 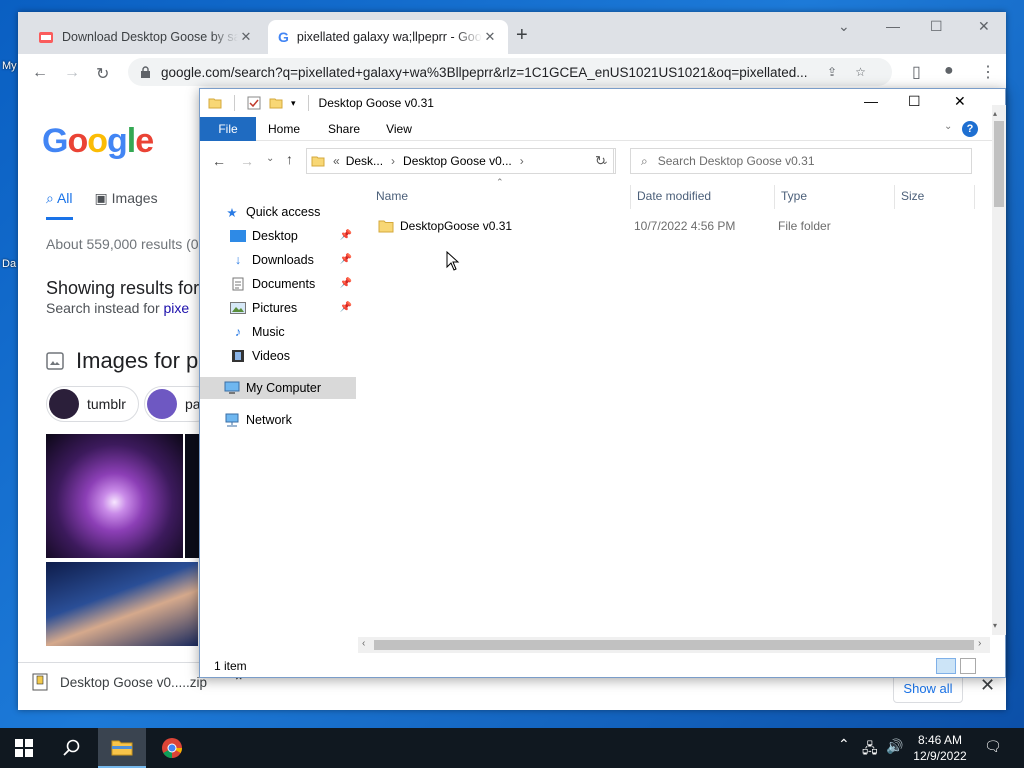 What do you see at coordinates (278, 420) in the screenshot?
I see `nav-network: Network` at bounding box center [278, 420].